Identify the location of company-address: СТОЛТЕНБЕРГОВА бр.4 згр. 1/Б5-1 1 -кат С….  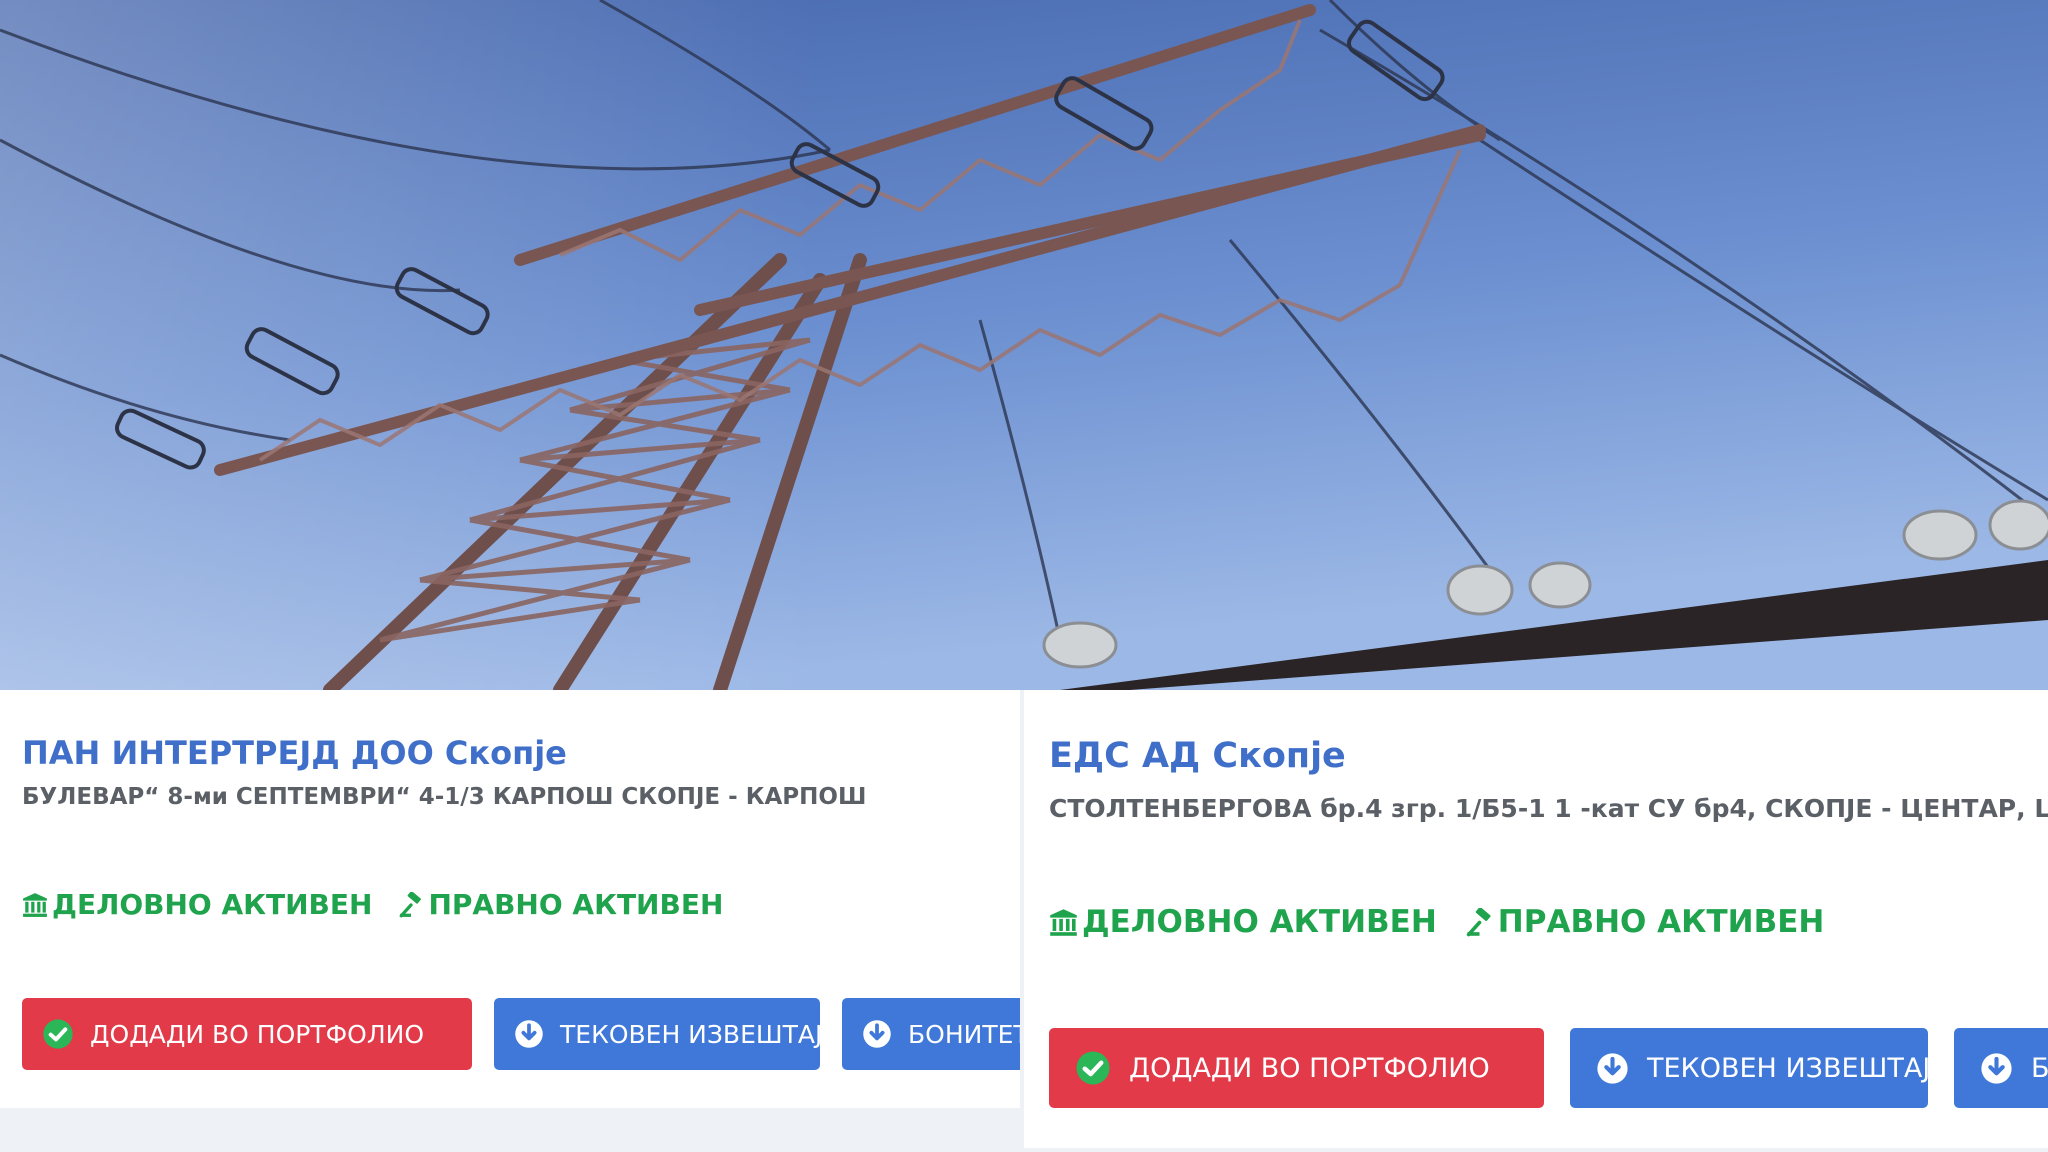
(1548, 808).